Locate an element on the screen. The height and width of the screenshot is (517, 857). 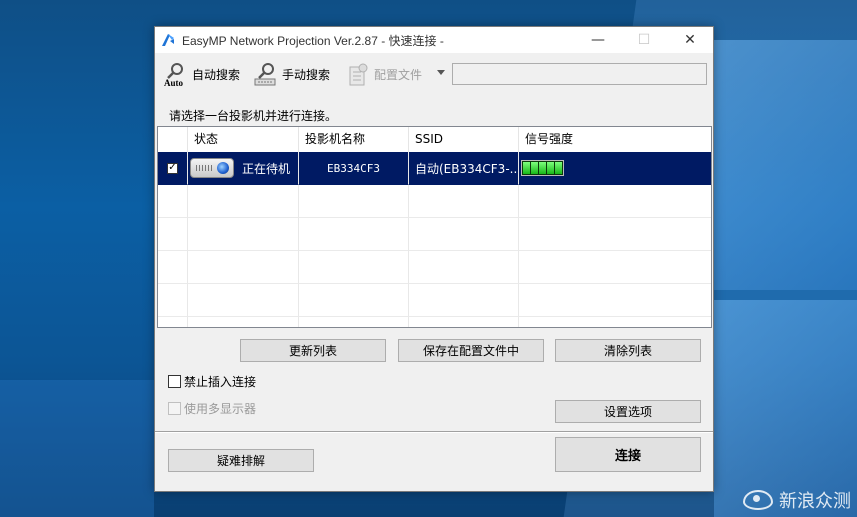
column-status: 状态 is located at coordinates (243, 139).